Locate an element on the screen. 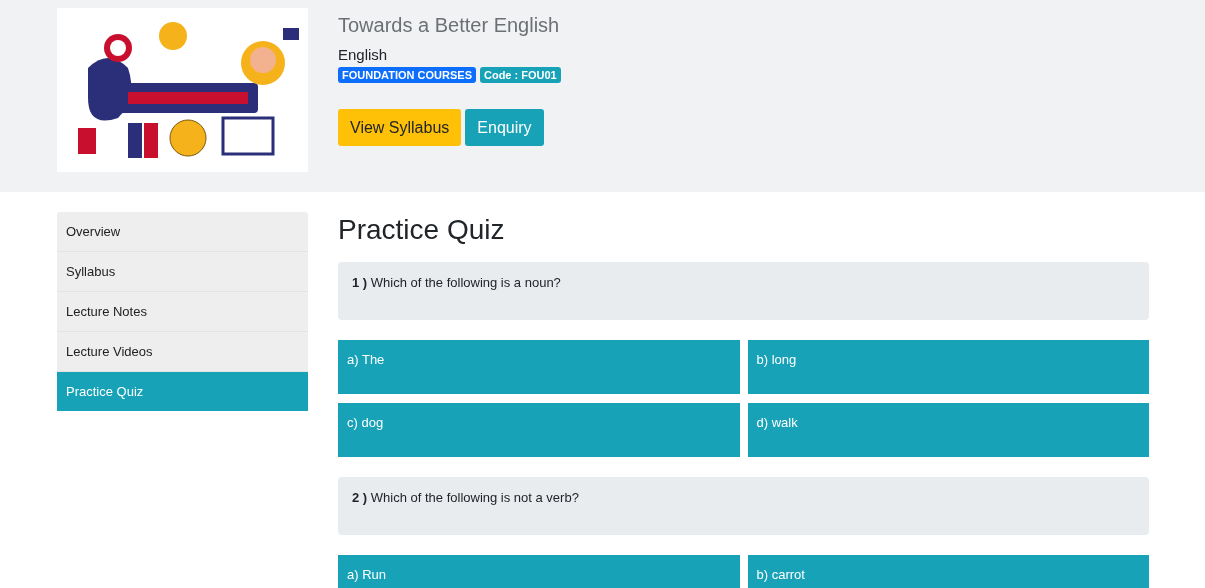 The height and width of the screenshot is (588, 1205). question-text: 1 ) Which of the following is a noun? is located at coordinates (743, 291).